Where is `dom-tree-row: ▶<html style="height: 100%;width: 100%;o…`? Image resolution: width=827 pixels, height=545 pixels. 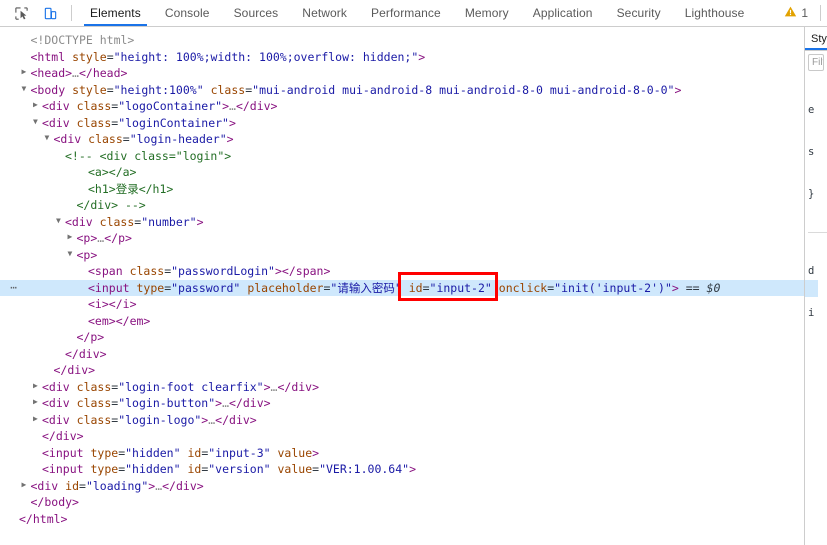 dom-tree-row: ▶<html style="height: 100%;width: 100%;o… is located at coordinates (402, 57).